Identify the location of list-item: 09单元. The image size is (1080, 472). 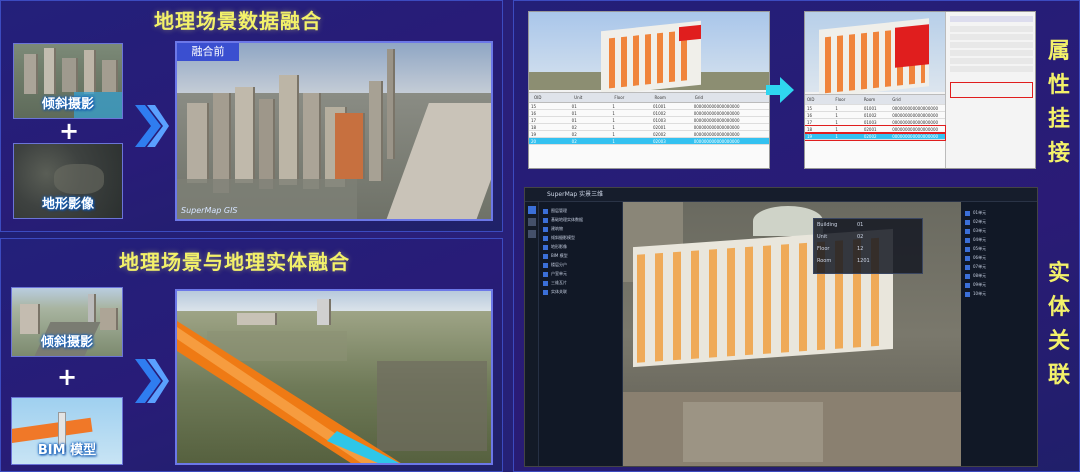
(1000, 284).